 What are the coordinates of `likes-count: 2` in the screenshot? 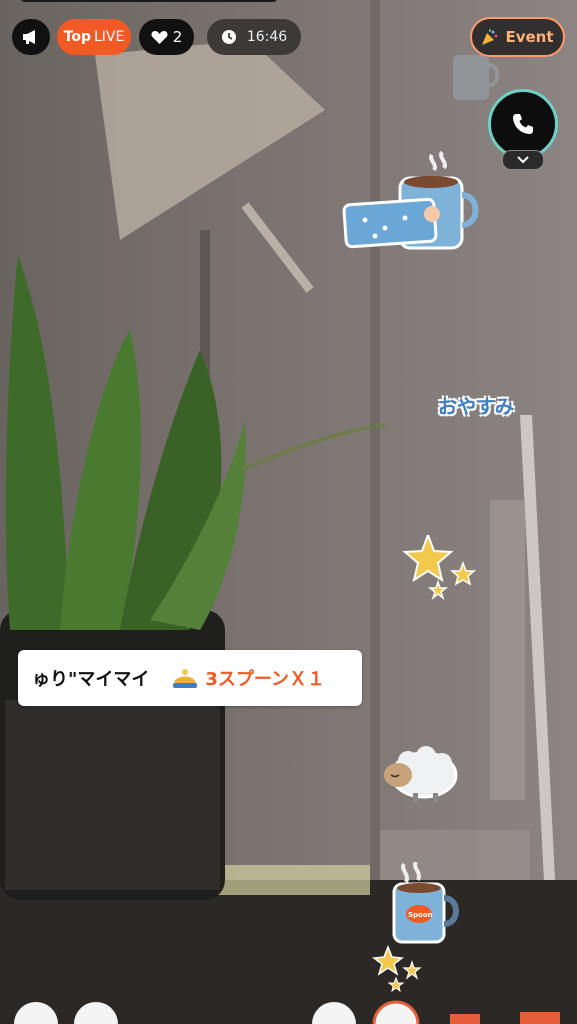 It's located at (177, 37).